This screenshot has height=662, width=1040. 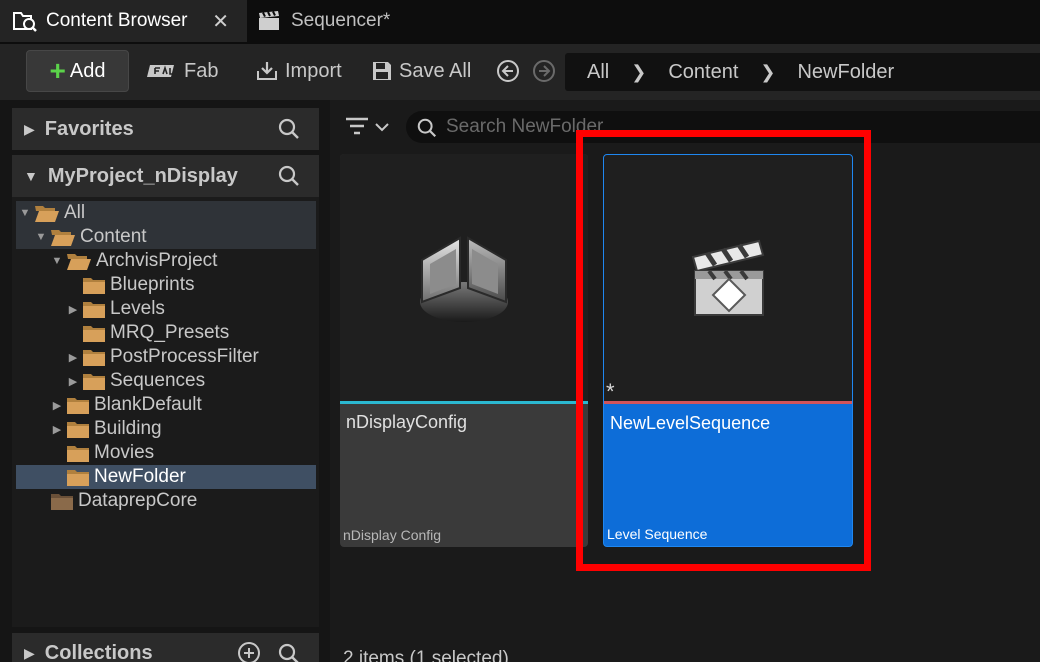 What do you see at coordinates (57, 70) in the screenshot?
I see `plus-icon: +` at bounding box center [57, 70].